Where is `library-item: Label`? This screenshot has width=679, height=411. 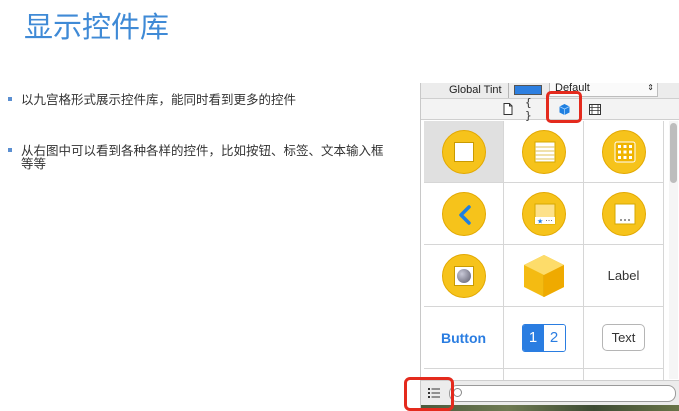
library-item: Label is located at coordinates (624, 276).